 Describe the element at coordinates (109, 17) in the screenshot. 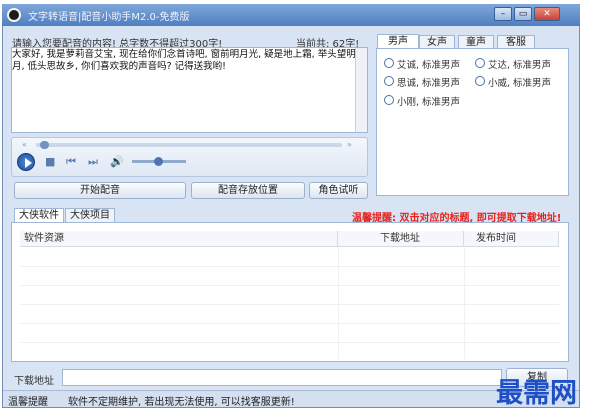

I see `window-title: 文字转语音|配音小助手M2.0-免费版` at that location.